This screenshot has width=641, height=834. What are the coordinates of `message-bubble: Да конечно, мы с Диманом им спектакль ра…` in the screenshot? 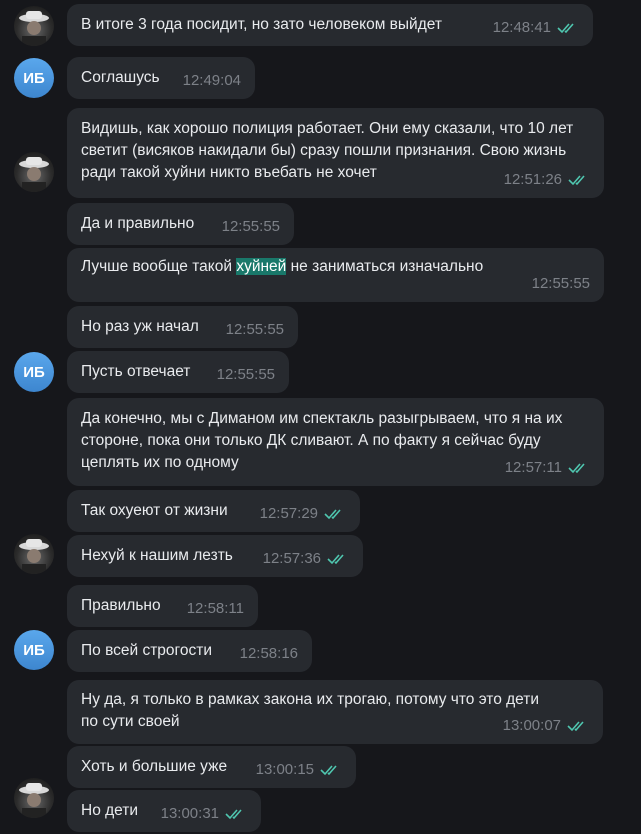 It's located at (335, 442).